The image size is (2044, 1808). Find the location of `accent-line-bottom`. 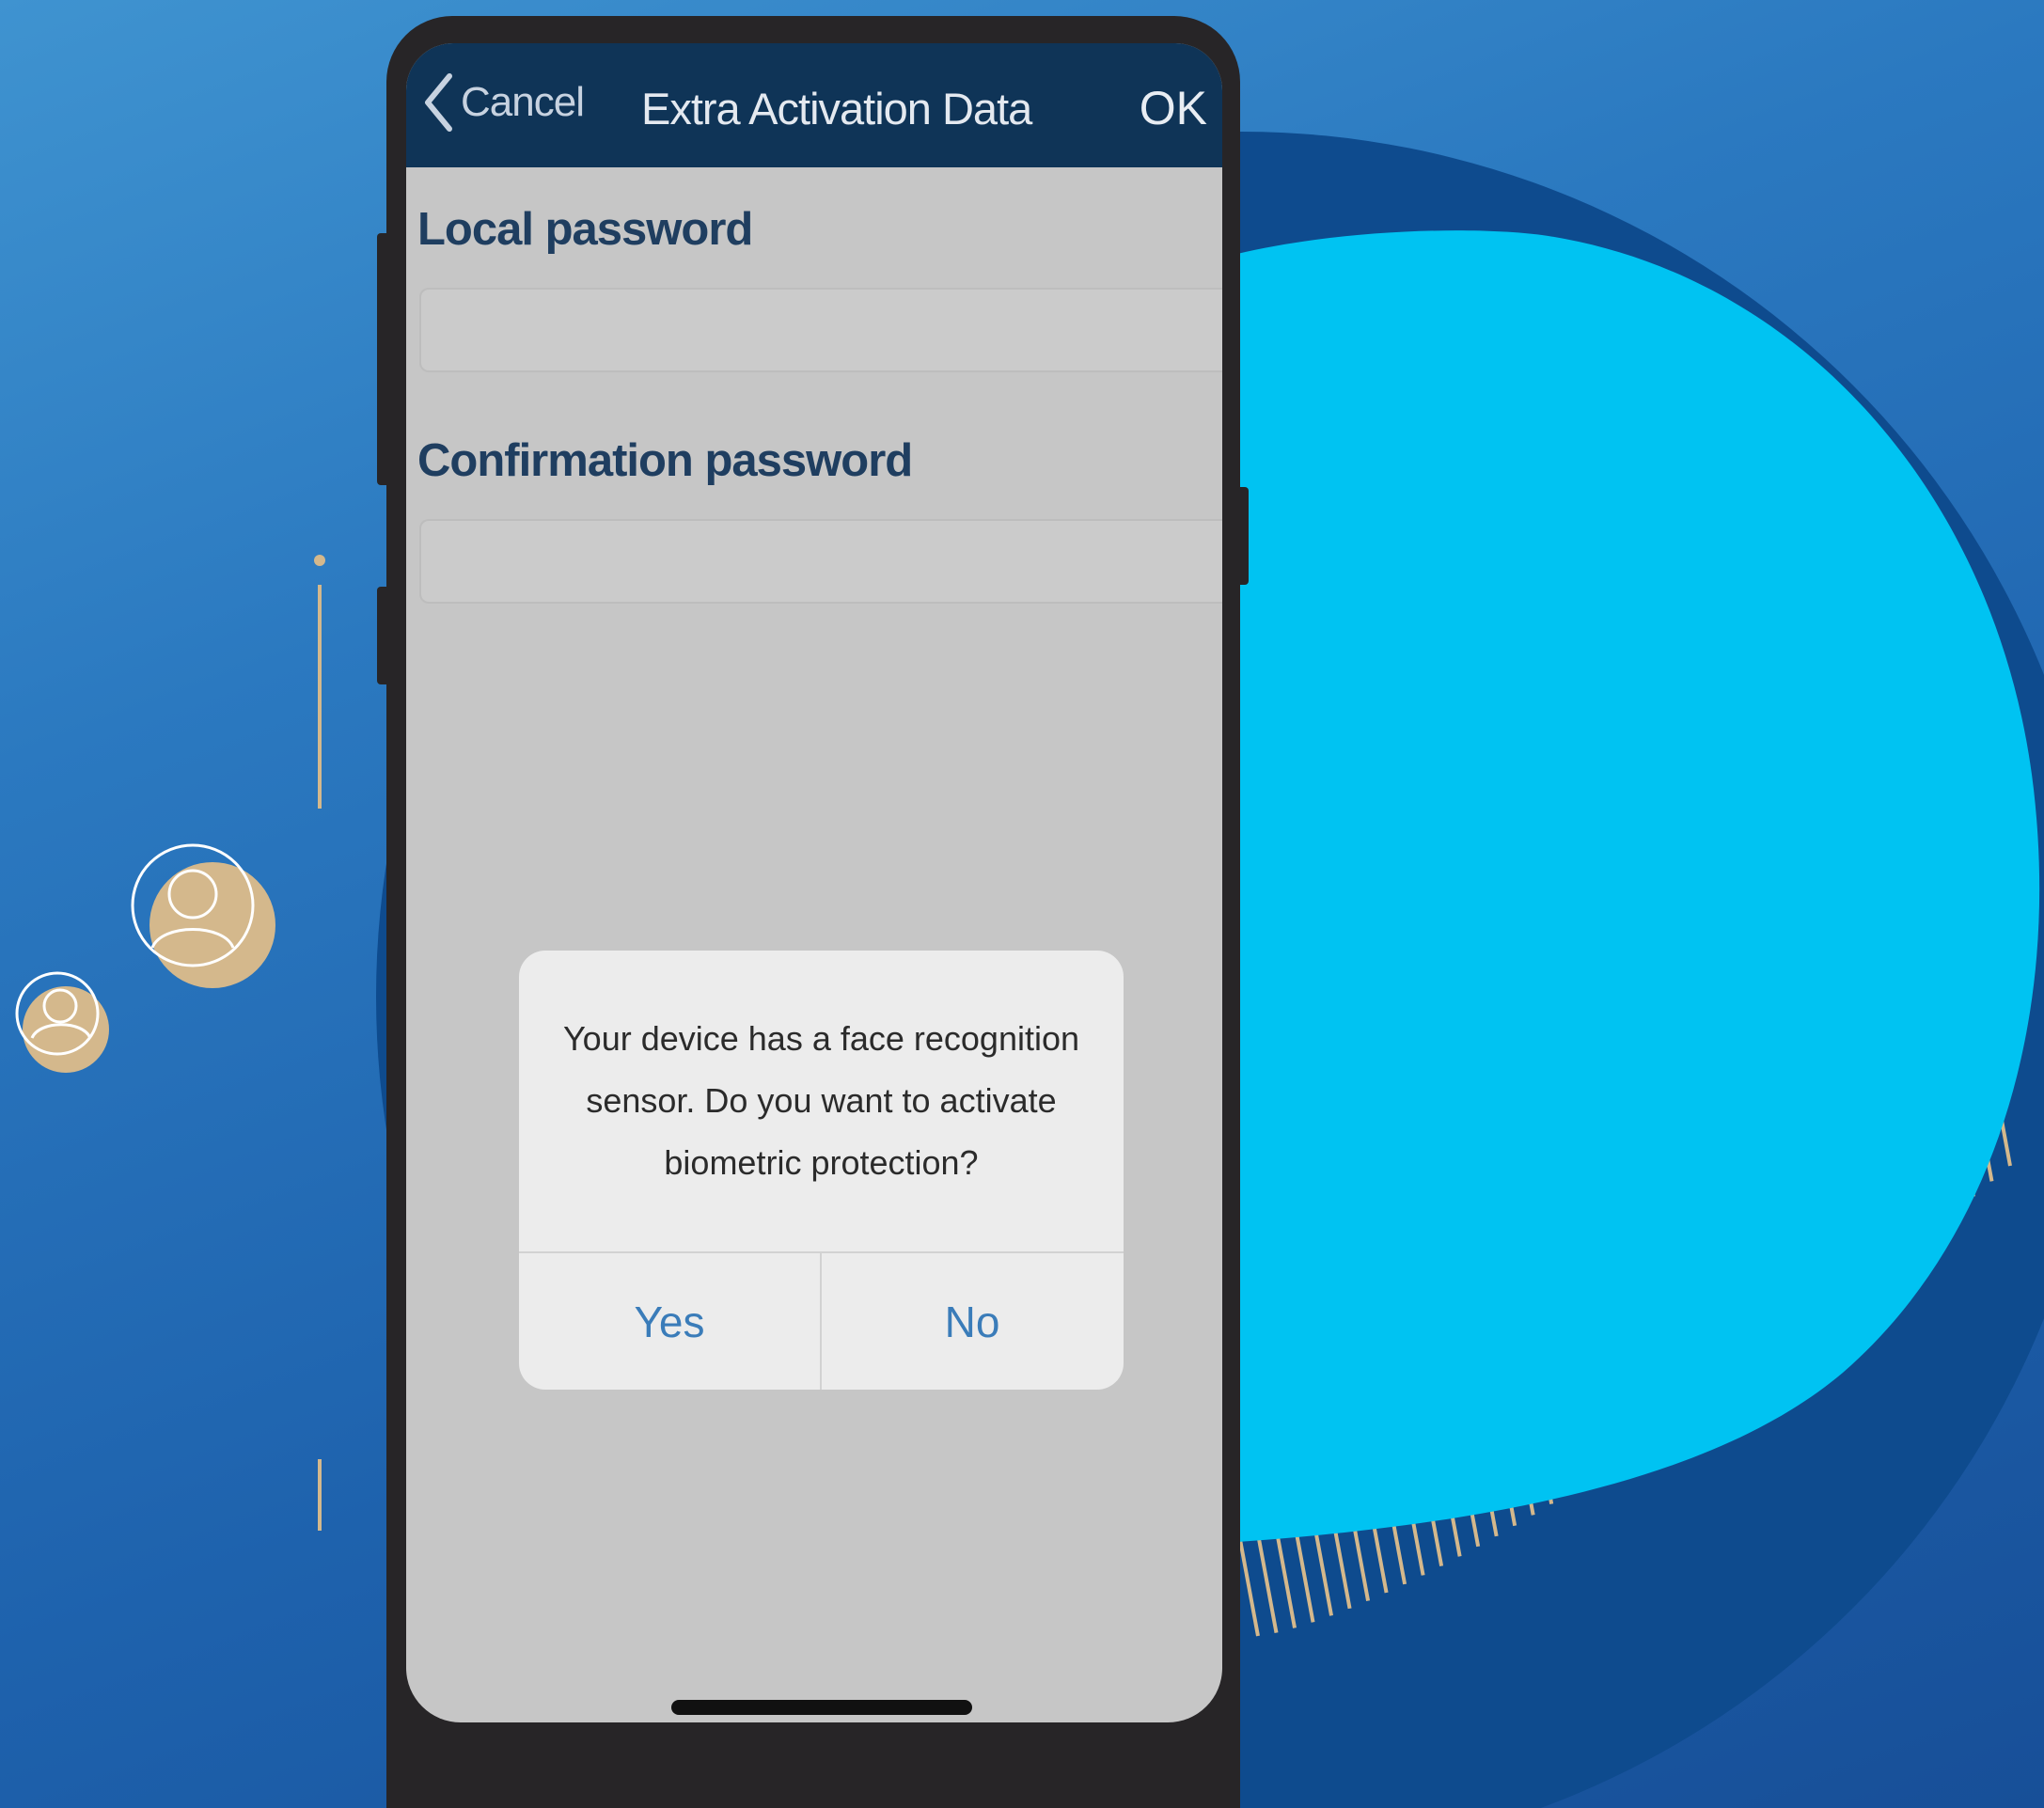

accent-line-bottom is located at coordinates (320, 1495).